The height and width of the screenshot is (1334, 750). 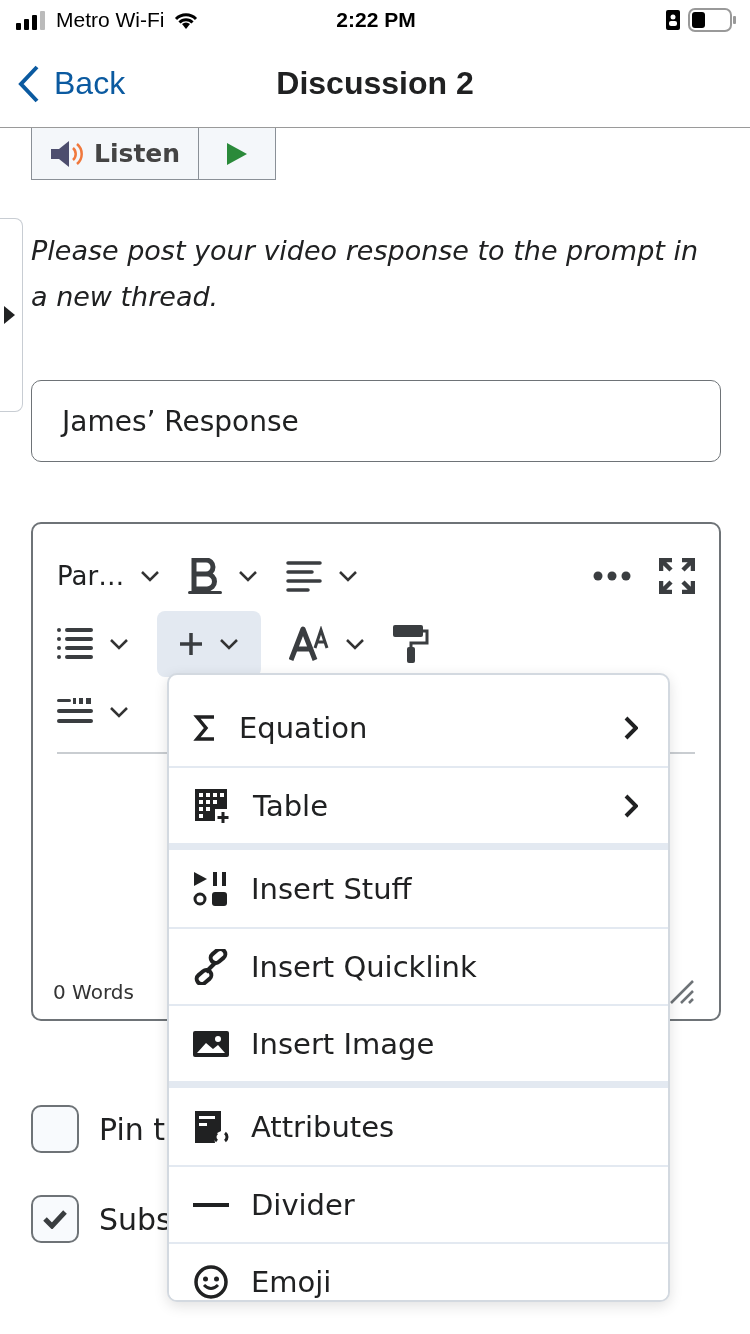 I want to click on bullet-list-icon, so click(x=75, y=644).